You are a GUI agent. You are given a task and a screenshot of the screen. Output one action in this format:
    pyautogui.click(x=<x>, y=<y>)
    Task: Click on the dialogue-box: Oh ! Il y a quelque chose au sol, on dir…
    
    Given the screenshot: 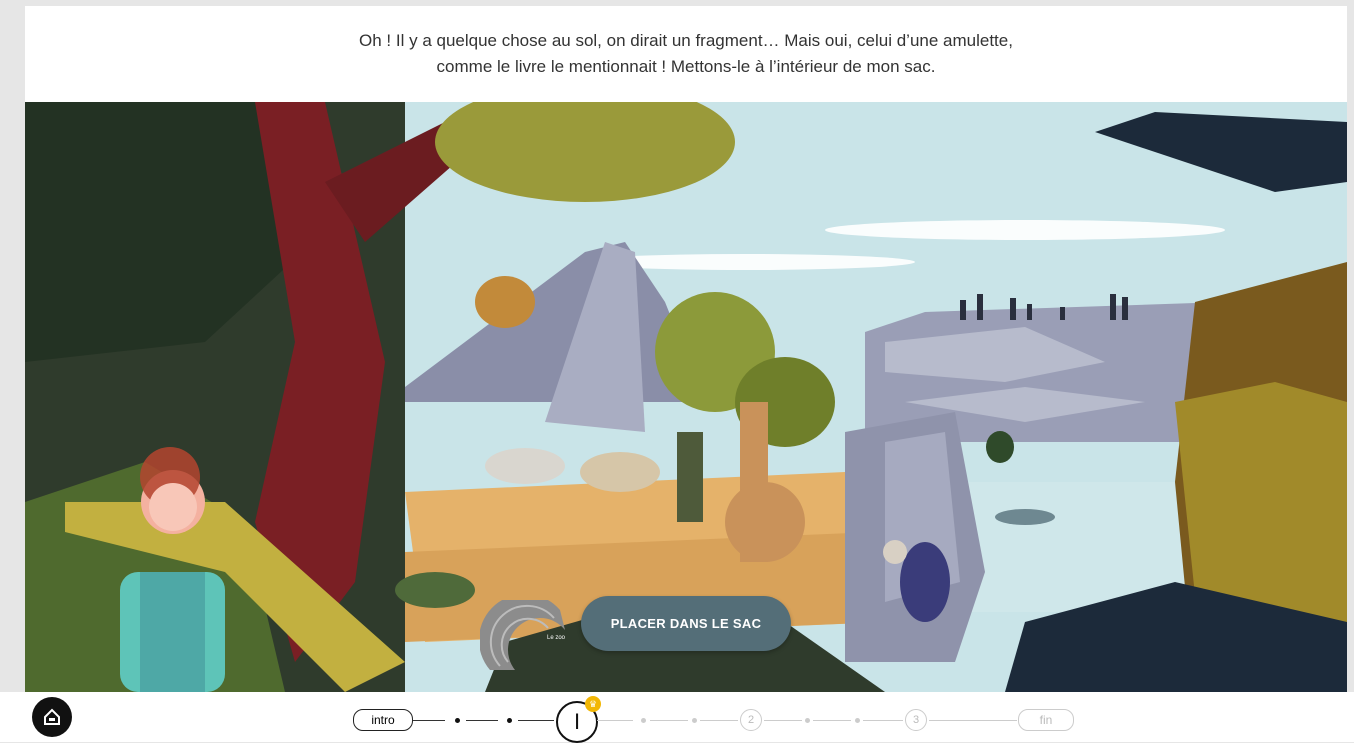 What is the action you would take?
    pyautogui.click(x=686, y=54)
    